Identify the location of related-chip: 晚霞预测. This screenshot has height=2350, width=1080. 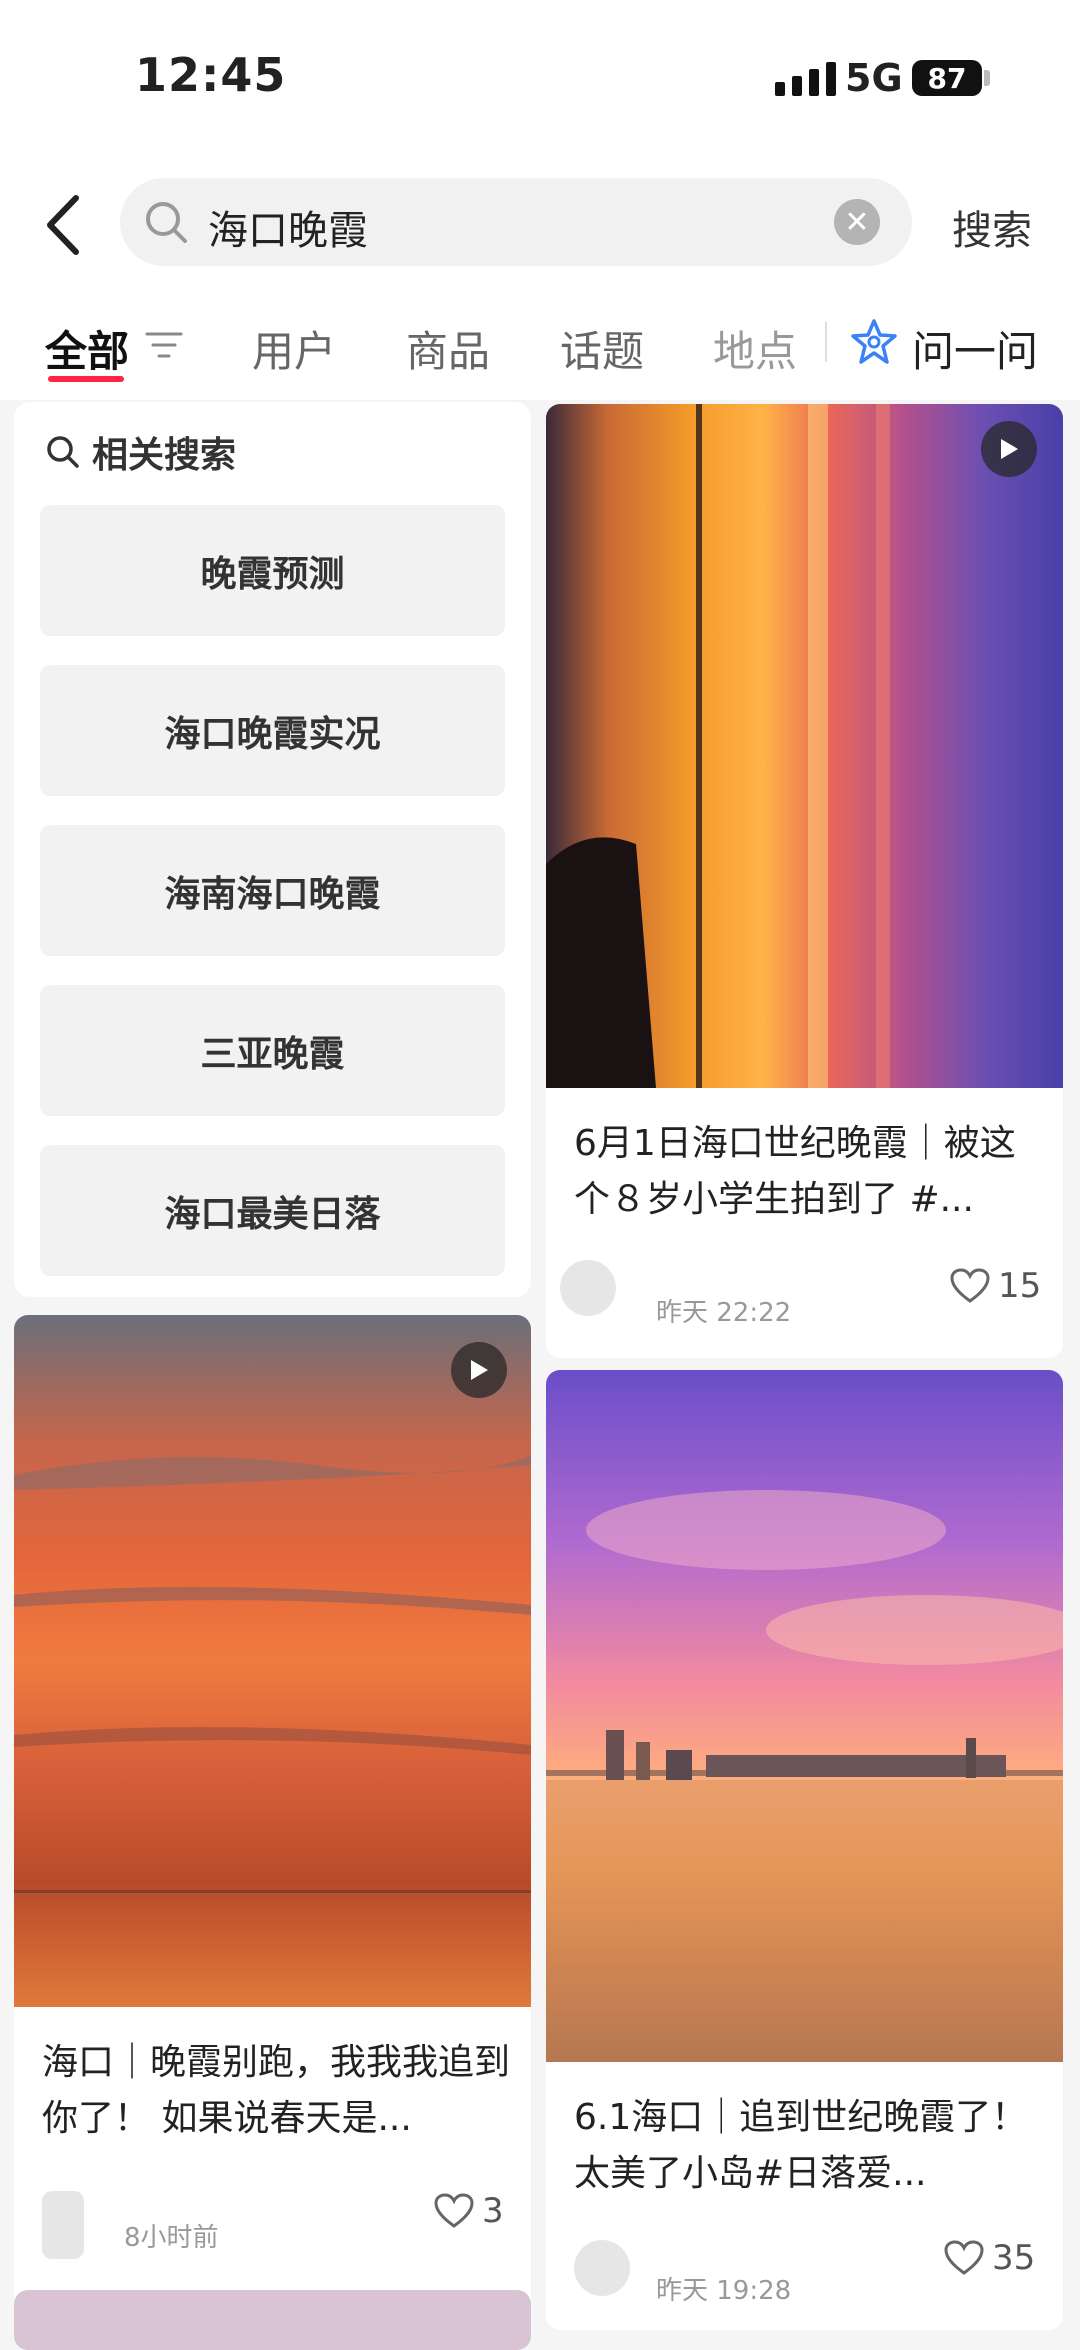
(272, 570).